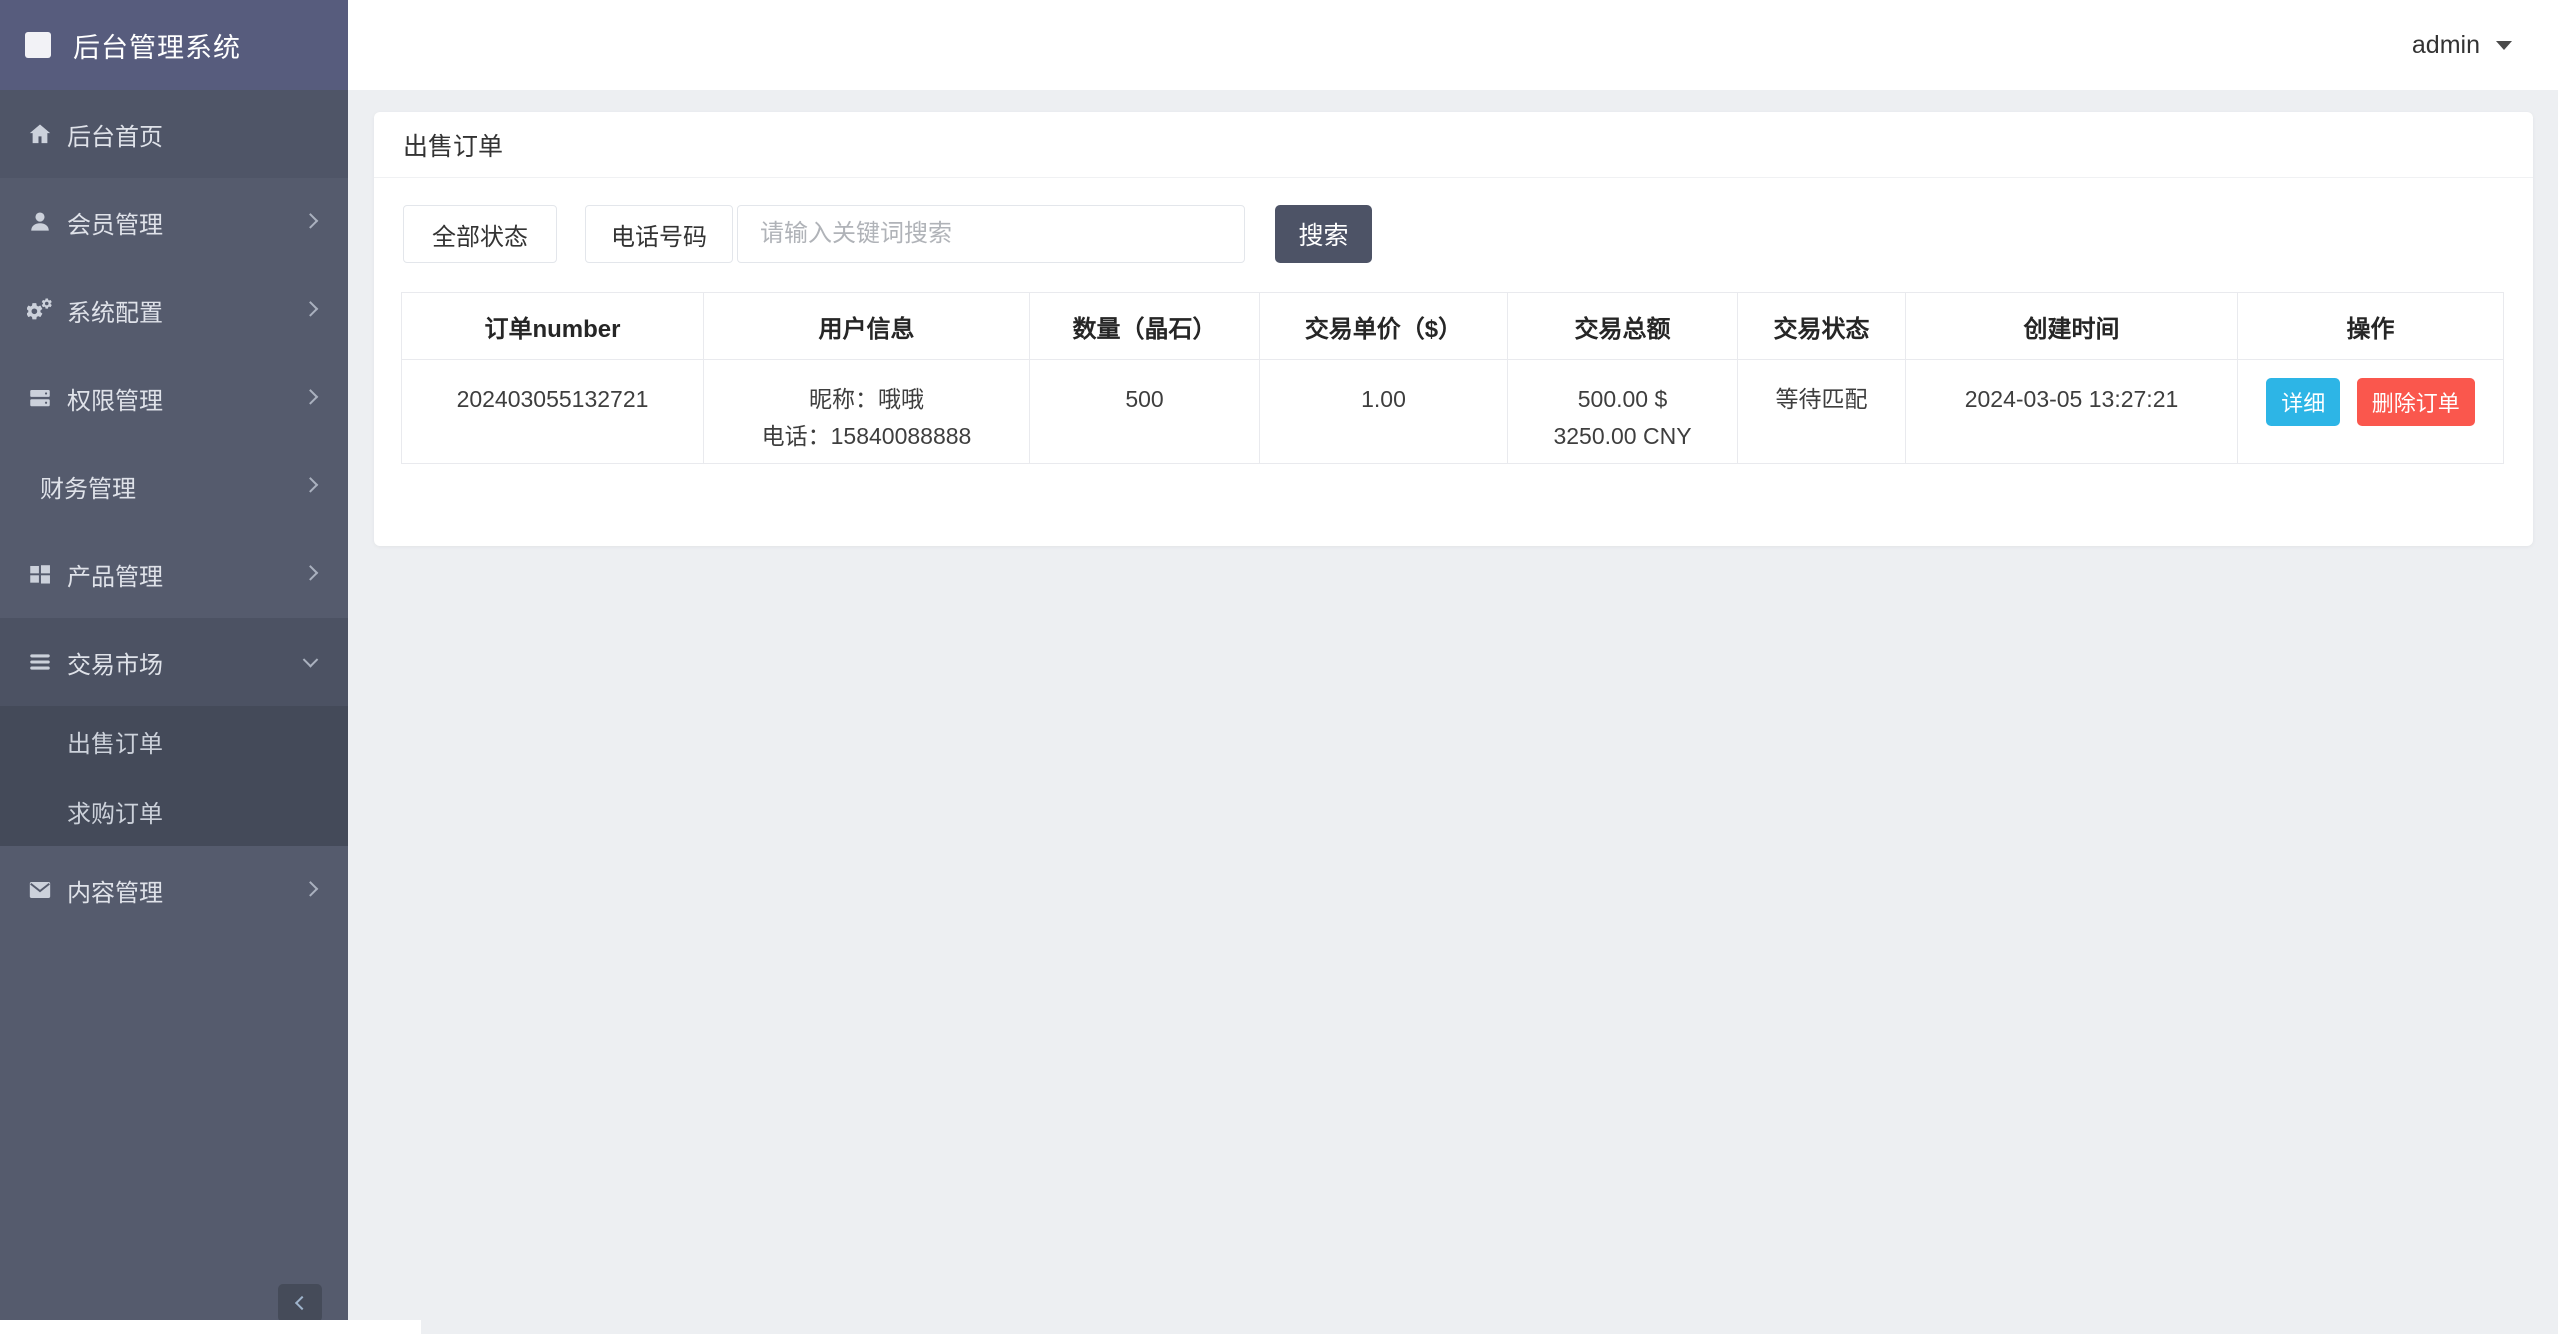 The height and width of the screenshot is (1334, 2558). I want to click on col-total: 交易总额, so click(1622, 326).